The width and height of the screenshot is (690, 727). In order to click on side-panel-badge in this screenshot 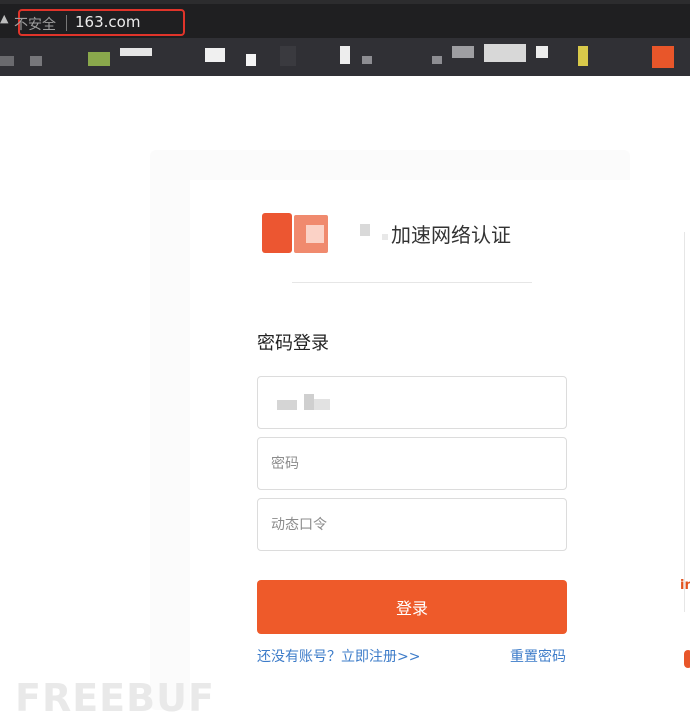, I will do `click(687, 659)`.